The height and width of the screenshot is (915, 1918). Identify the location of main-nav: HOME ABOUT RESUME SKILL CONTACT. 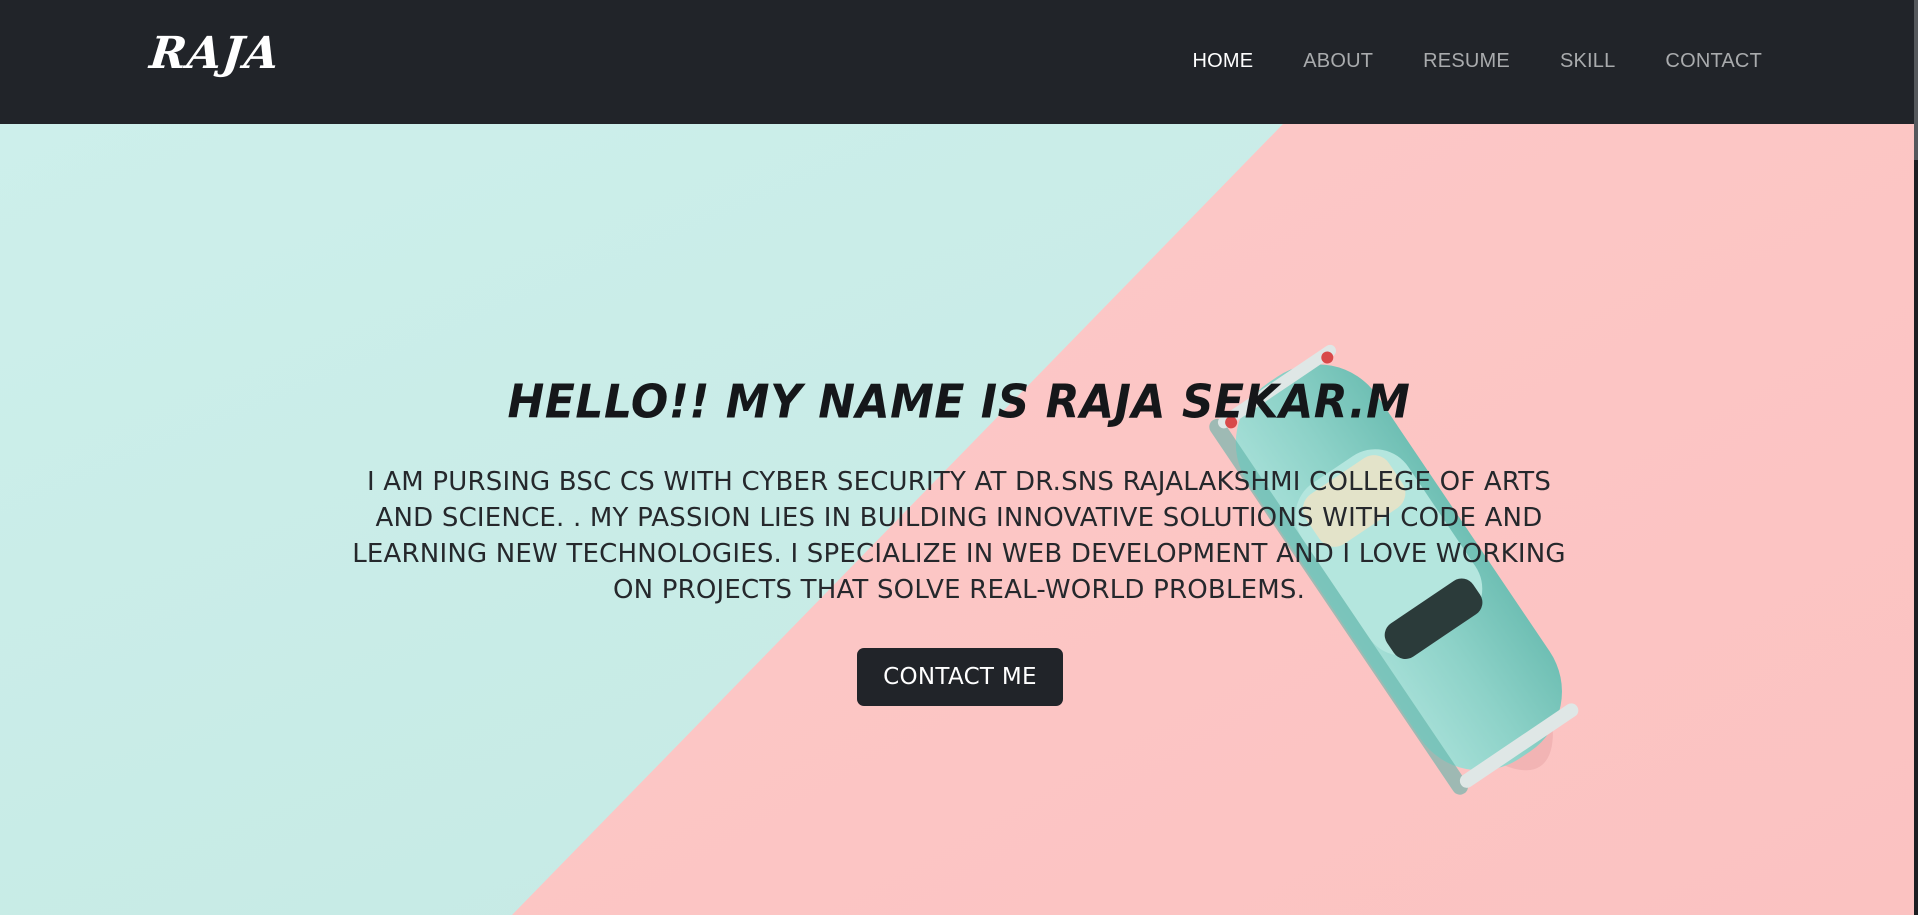
(1452, 61).